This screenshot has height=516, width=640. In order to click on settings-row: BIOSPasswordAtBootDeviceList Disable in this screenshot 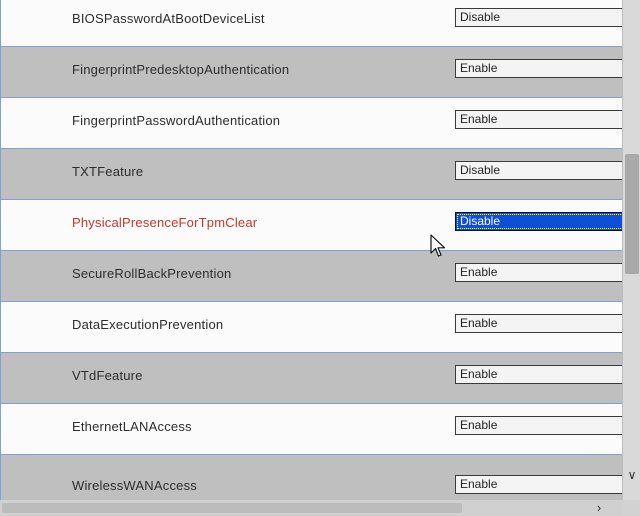, I will do `click(313, 23)`.